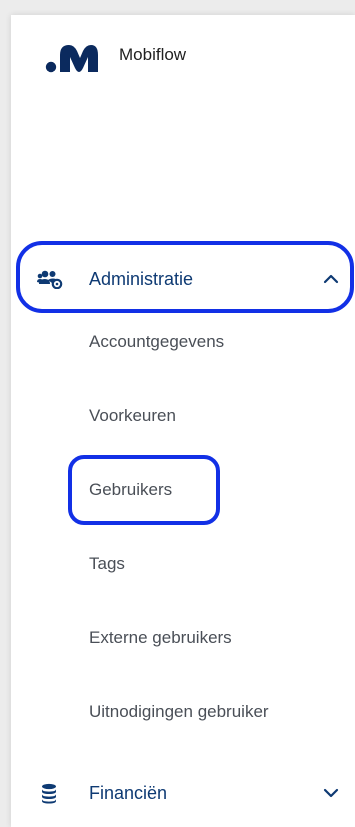 The width and height of the screenshot is (355, 827). What do you see at coordinates (179, 712) in the screenshot?
I see `sub-item-uitnodigingen-gebruiker: Uitnodigingen gebruiker` at bounding box center [179, 712].